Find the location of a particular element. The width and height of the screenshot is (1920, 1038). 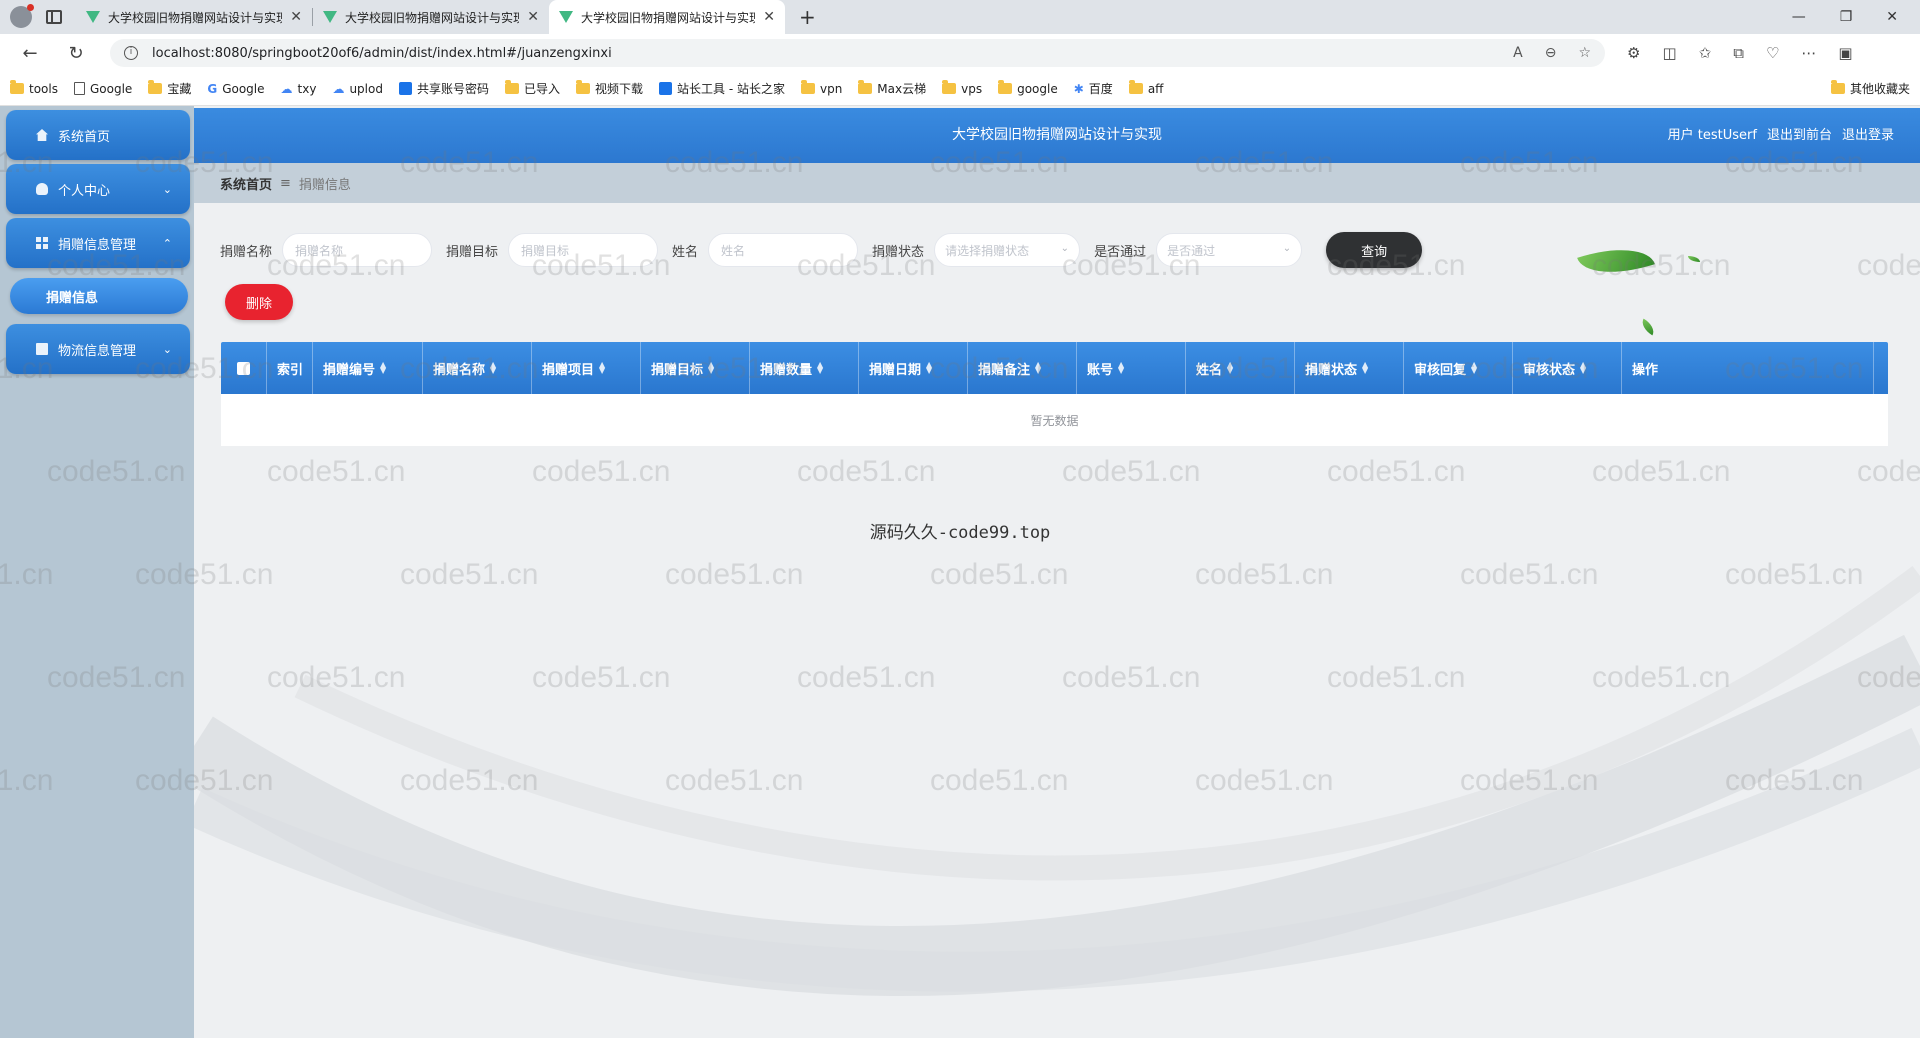

empty-text: 暂无数据 is located at coordinates (1054, 420).